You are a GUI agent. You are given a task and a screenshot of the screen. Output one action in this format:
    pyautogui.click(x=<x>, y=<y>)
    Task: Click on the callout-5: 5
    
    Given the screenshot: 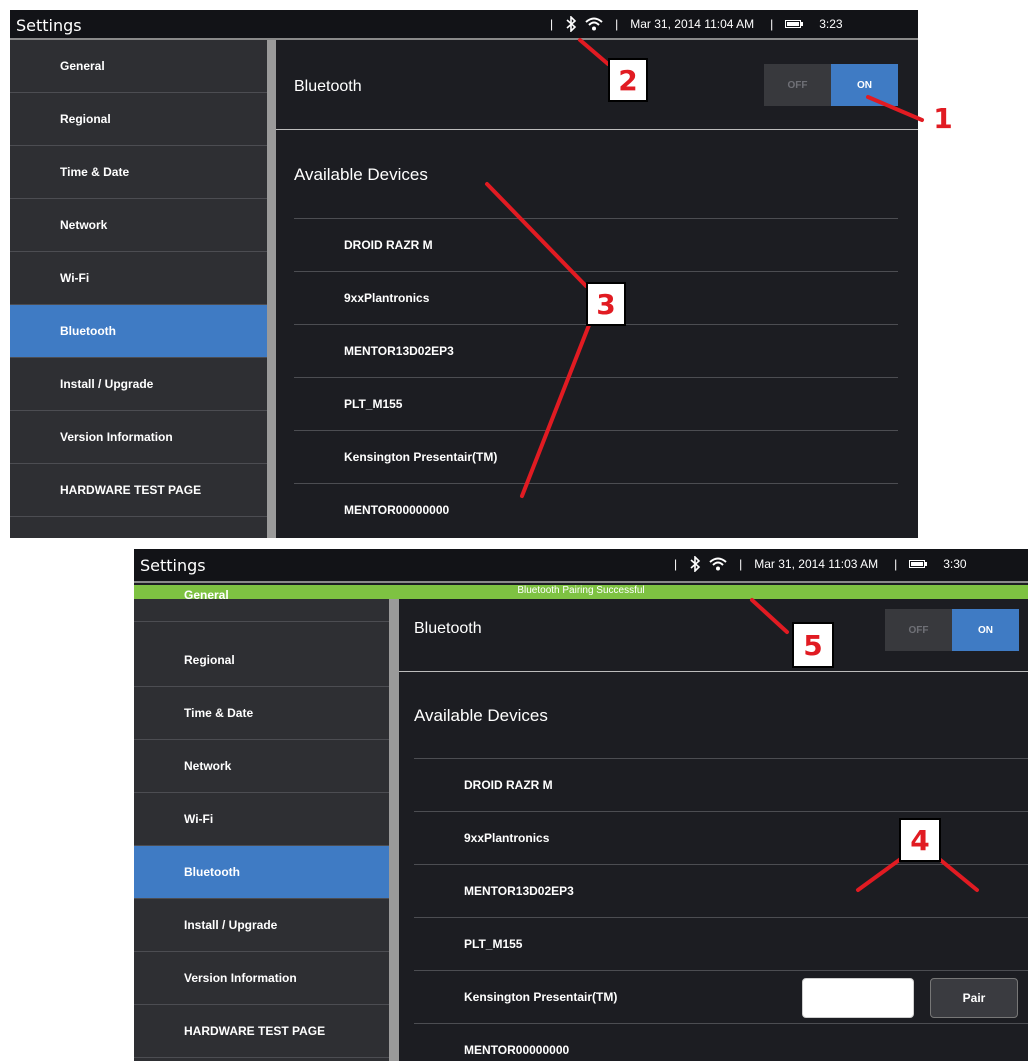 What is the action you would take?
    pyautogui.click(x=813, y=645)
    